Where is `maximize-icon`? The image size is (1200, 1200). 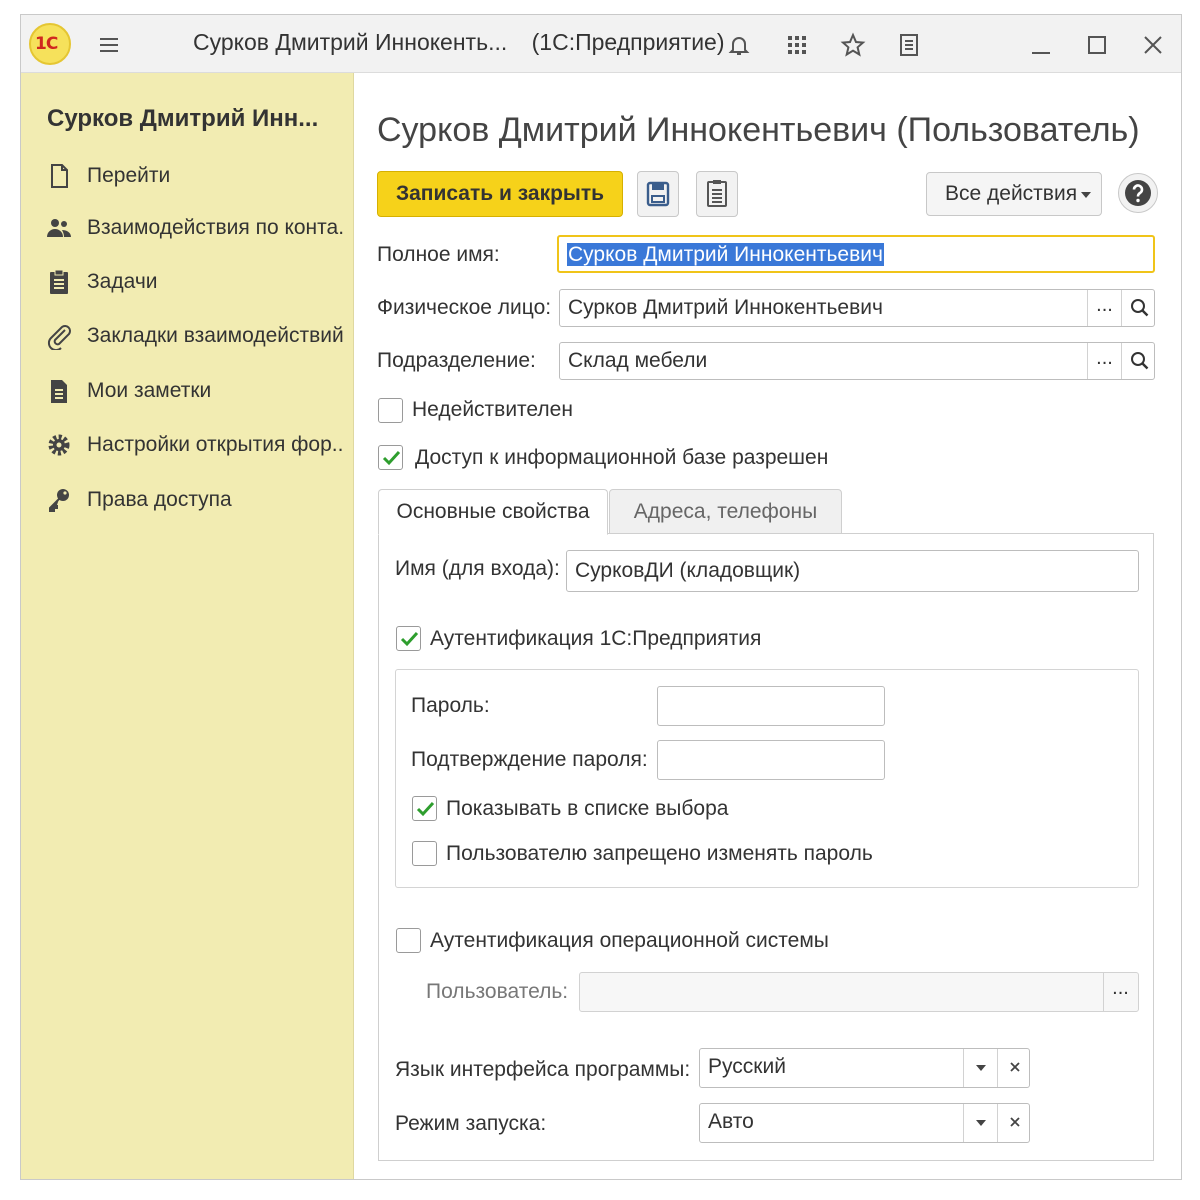
maximize-icon is located at coordinates (1097, 45).